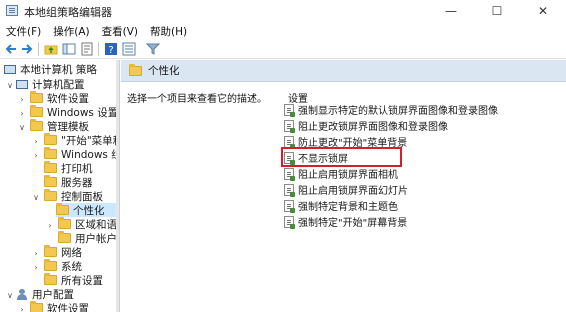  I want to click on up-folder-icon, so click(51, 49).